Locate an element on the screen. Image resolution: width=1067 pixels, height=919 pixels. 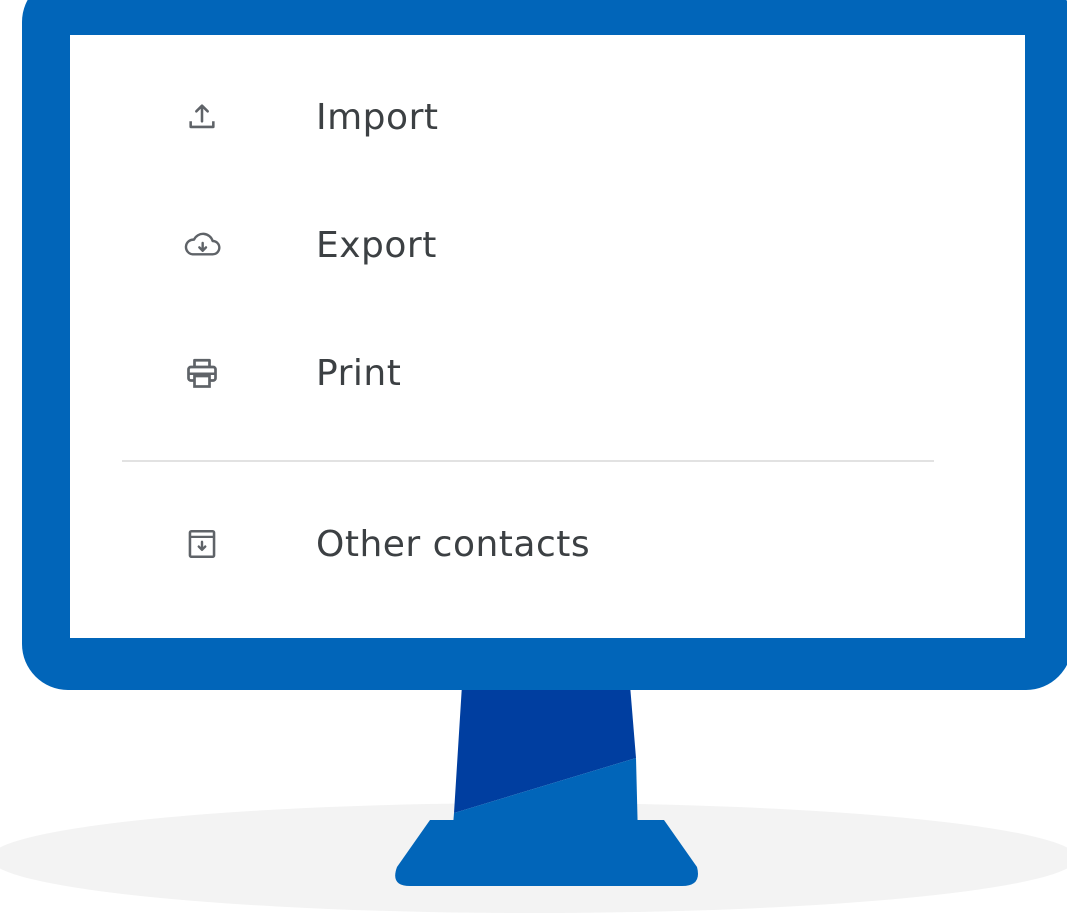
menu-item-print: Print is located at coordinates (547, 373).